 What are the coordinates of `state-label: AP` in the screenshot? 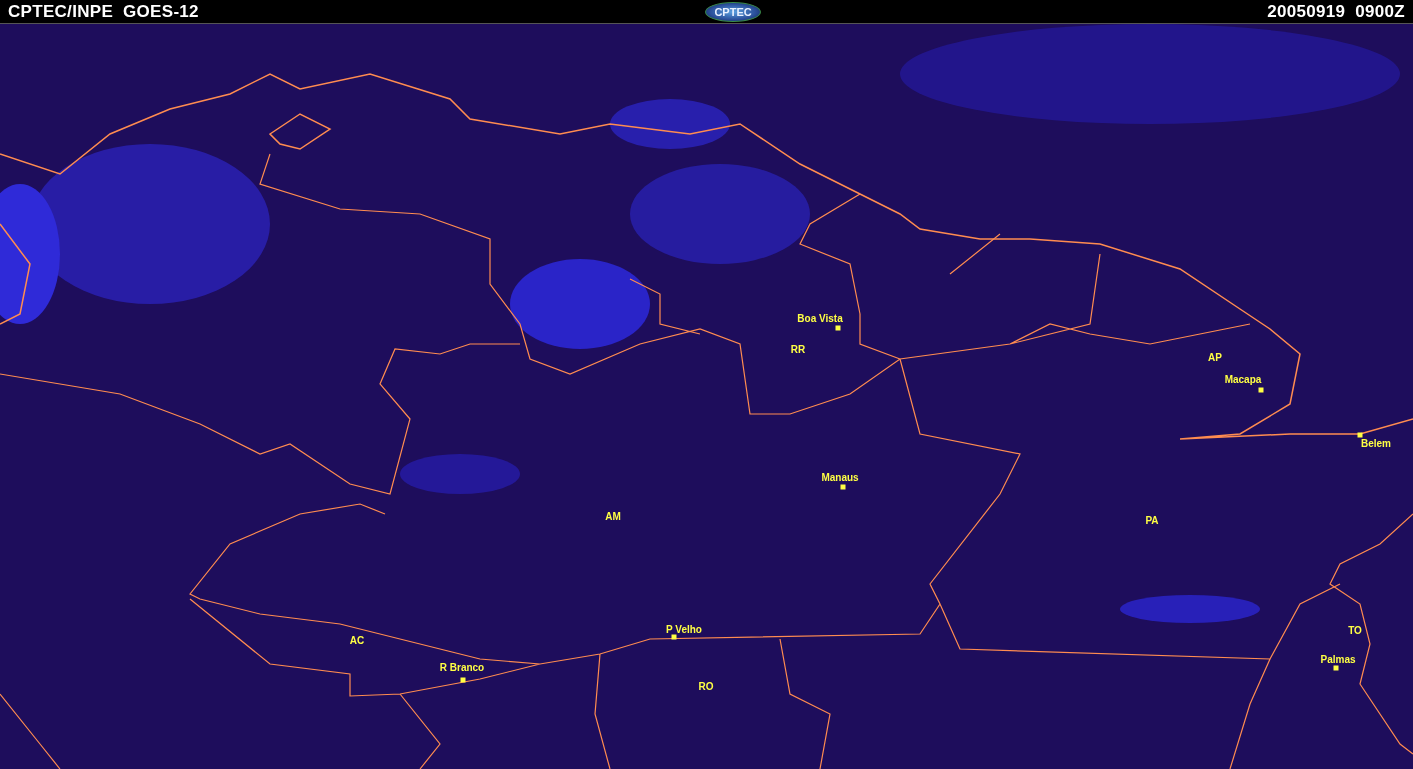 It's located at (1215, 358).